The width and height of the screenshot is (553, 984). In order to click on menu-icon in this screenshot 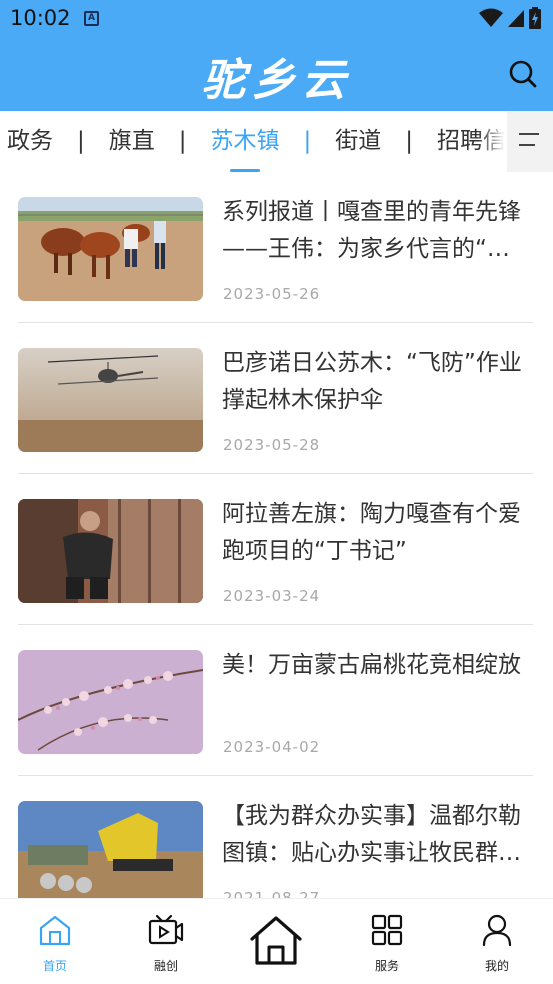, I will do `click(530, 141)`.